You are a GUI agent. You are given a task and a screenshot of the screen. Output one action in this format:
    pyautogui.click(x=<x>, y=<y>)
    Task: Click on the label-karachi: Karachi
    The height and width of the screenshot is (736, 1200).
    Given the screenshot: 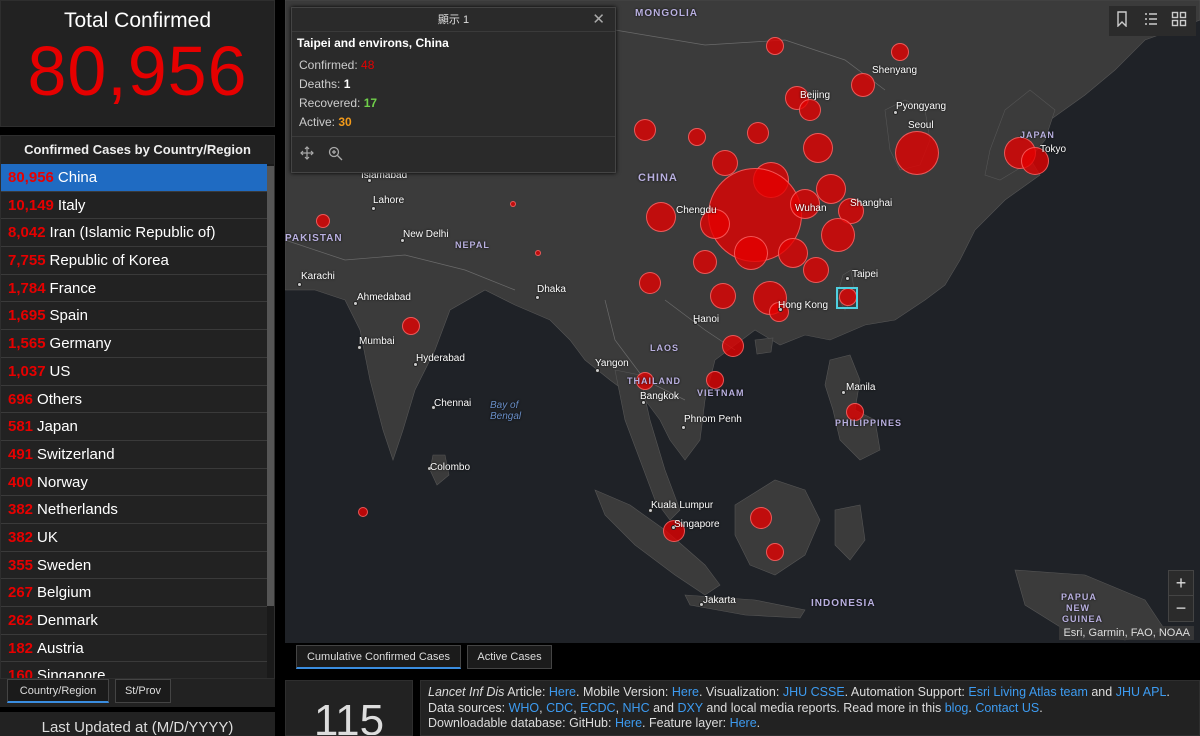 What is the action you would take?
    pyautogui.click(x=318, y=276)
    